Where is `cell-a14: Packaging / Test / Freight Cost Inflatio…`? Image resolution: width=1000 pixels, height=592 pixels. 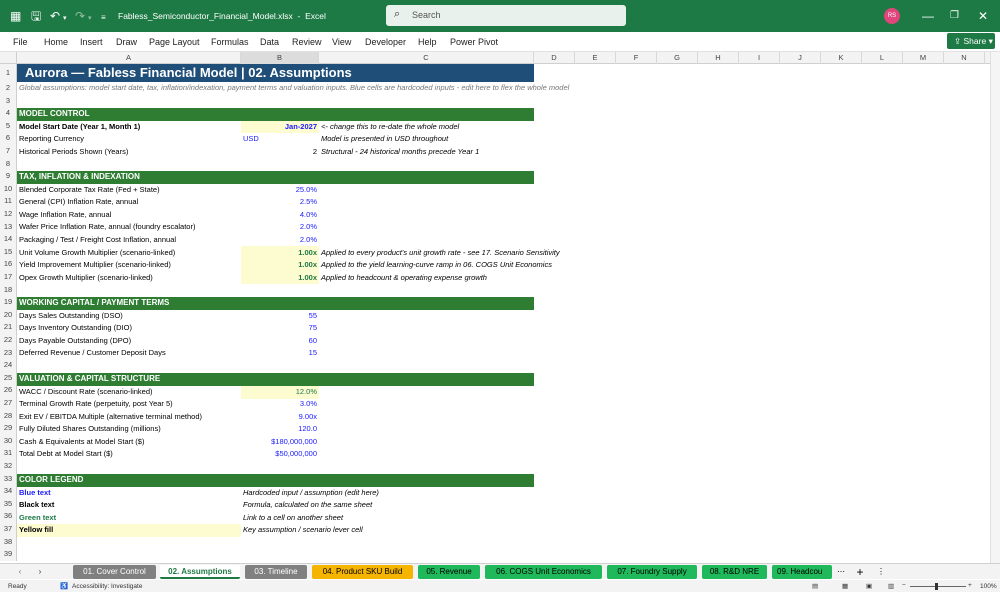 cell-a14: Packaging / Test / Freight Cost Inflatio… is located at coordinates (97, 240).